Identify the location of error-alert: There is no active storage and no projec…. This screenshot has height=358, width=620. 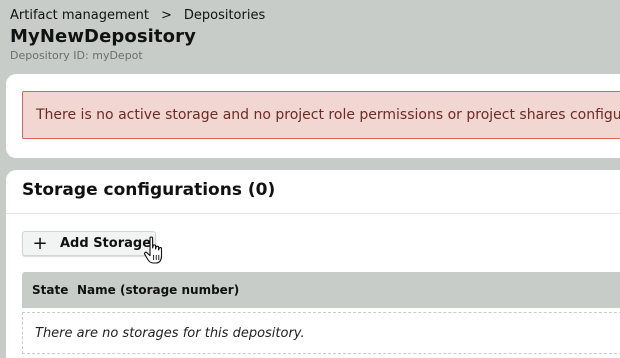
(321, 115).